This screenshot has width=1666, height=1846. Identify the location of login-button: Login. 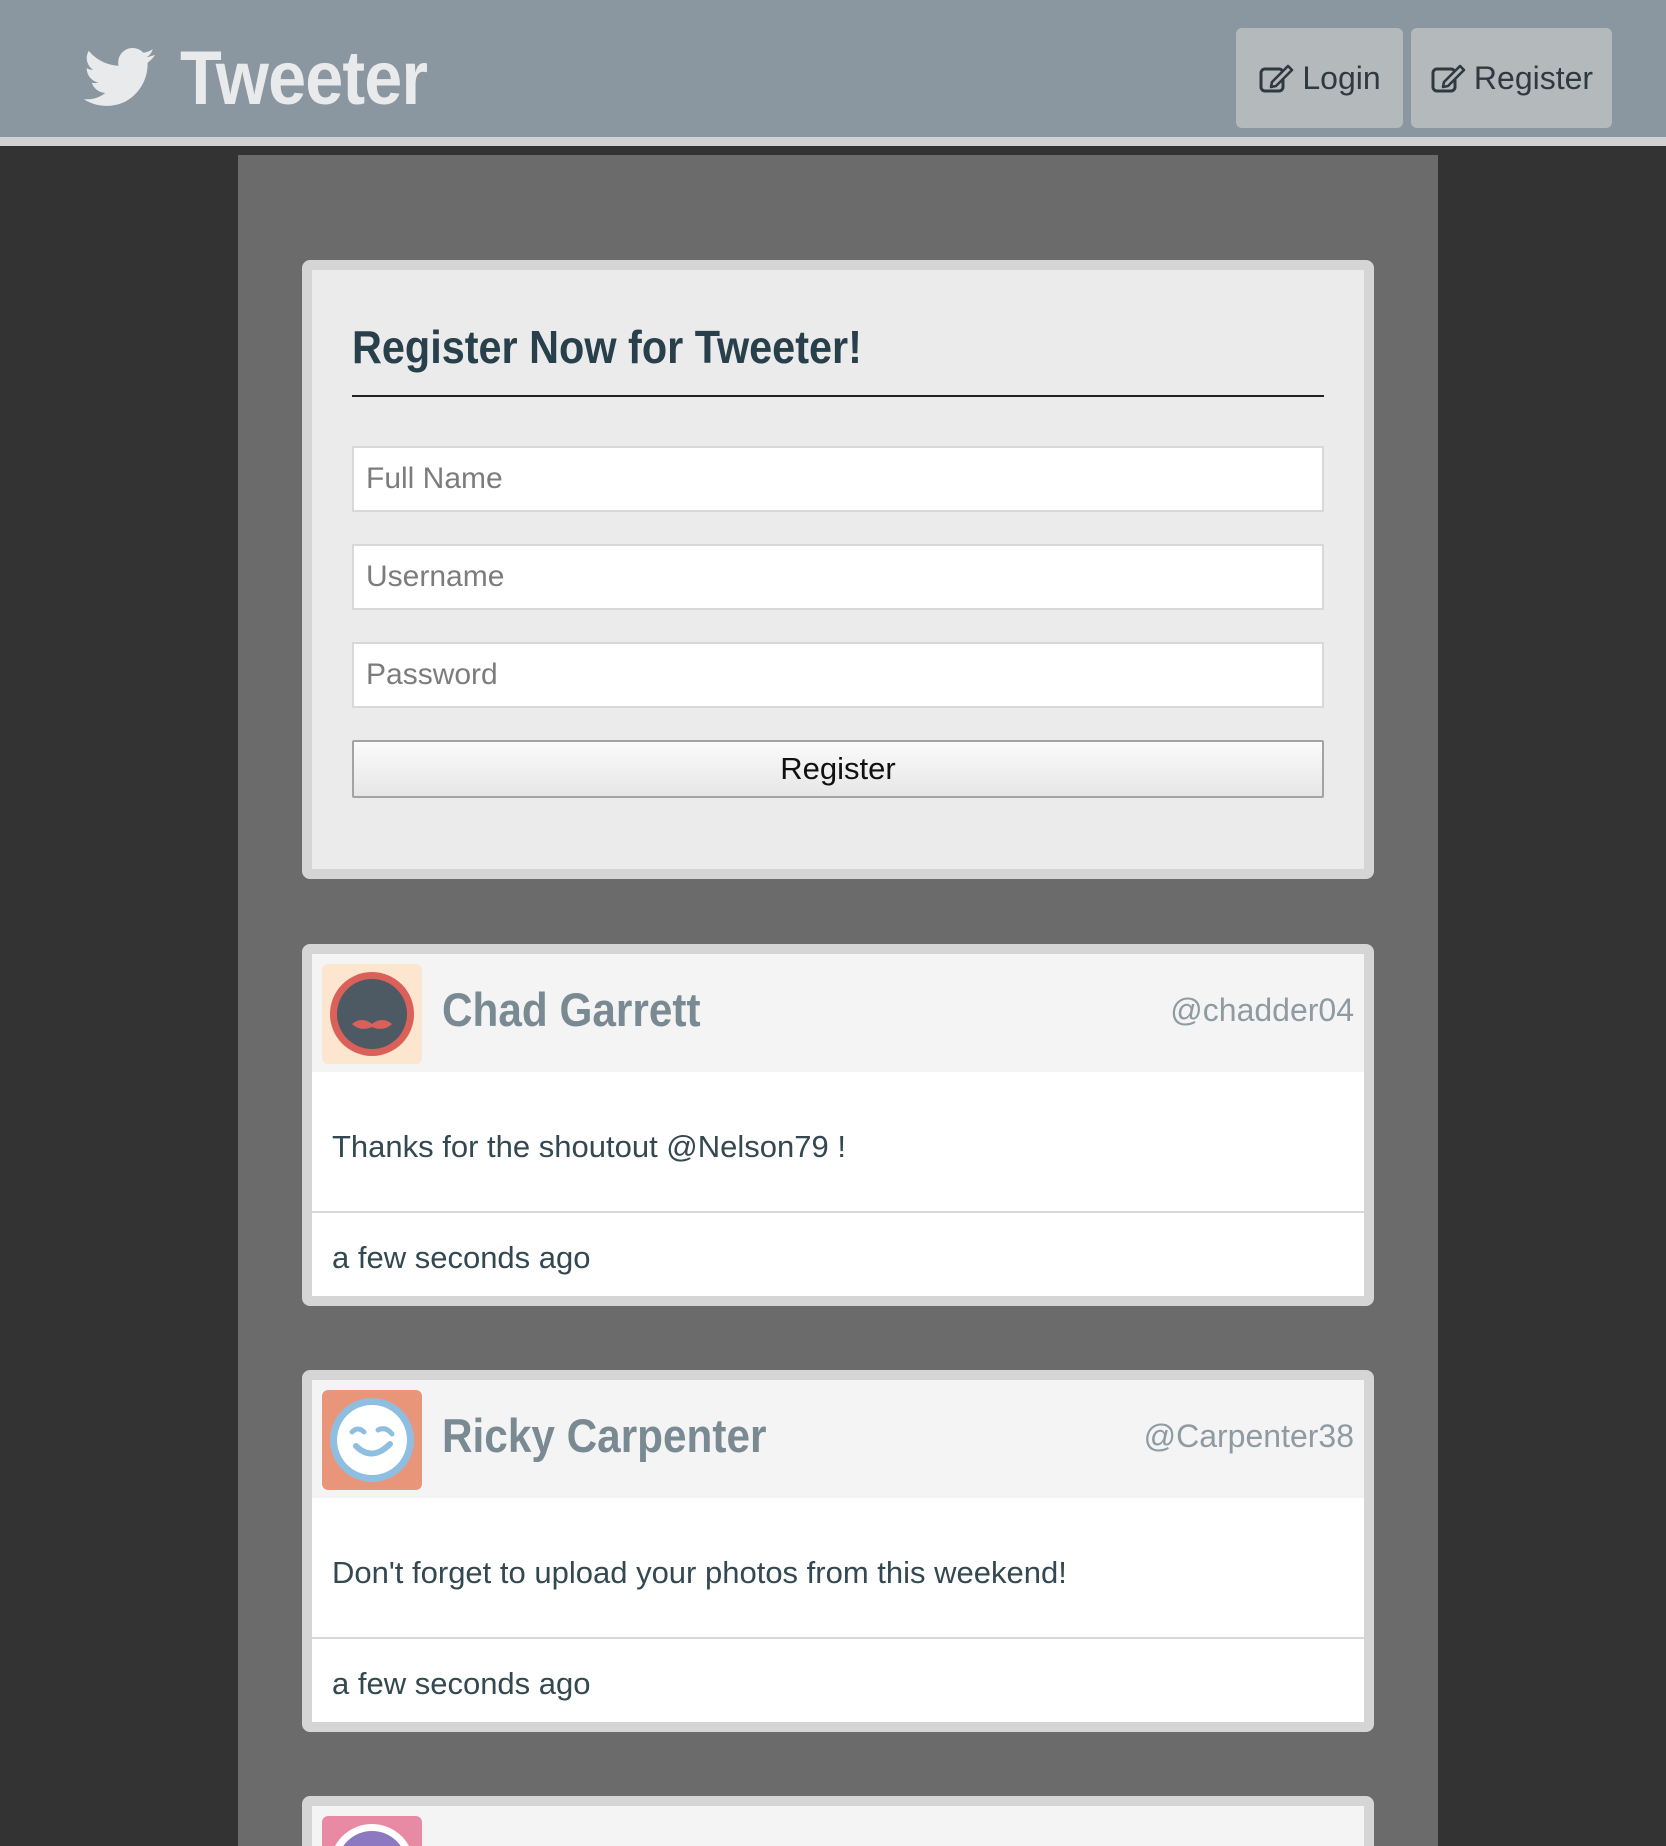
(1319, 78).